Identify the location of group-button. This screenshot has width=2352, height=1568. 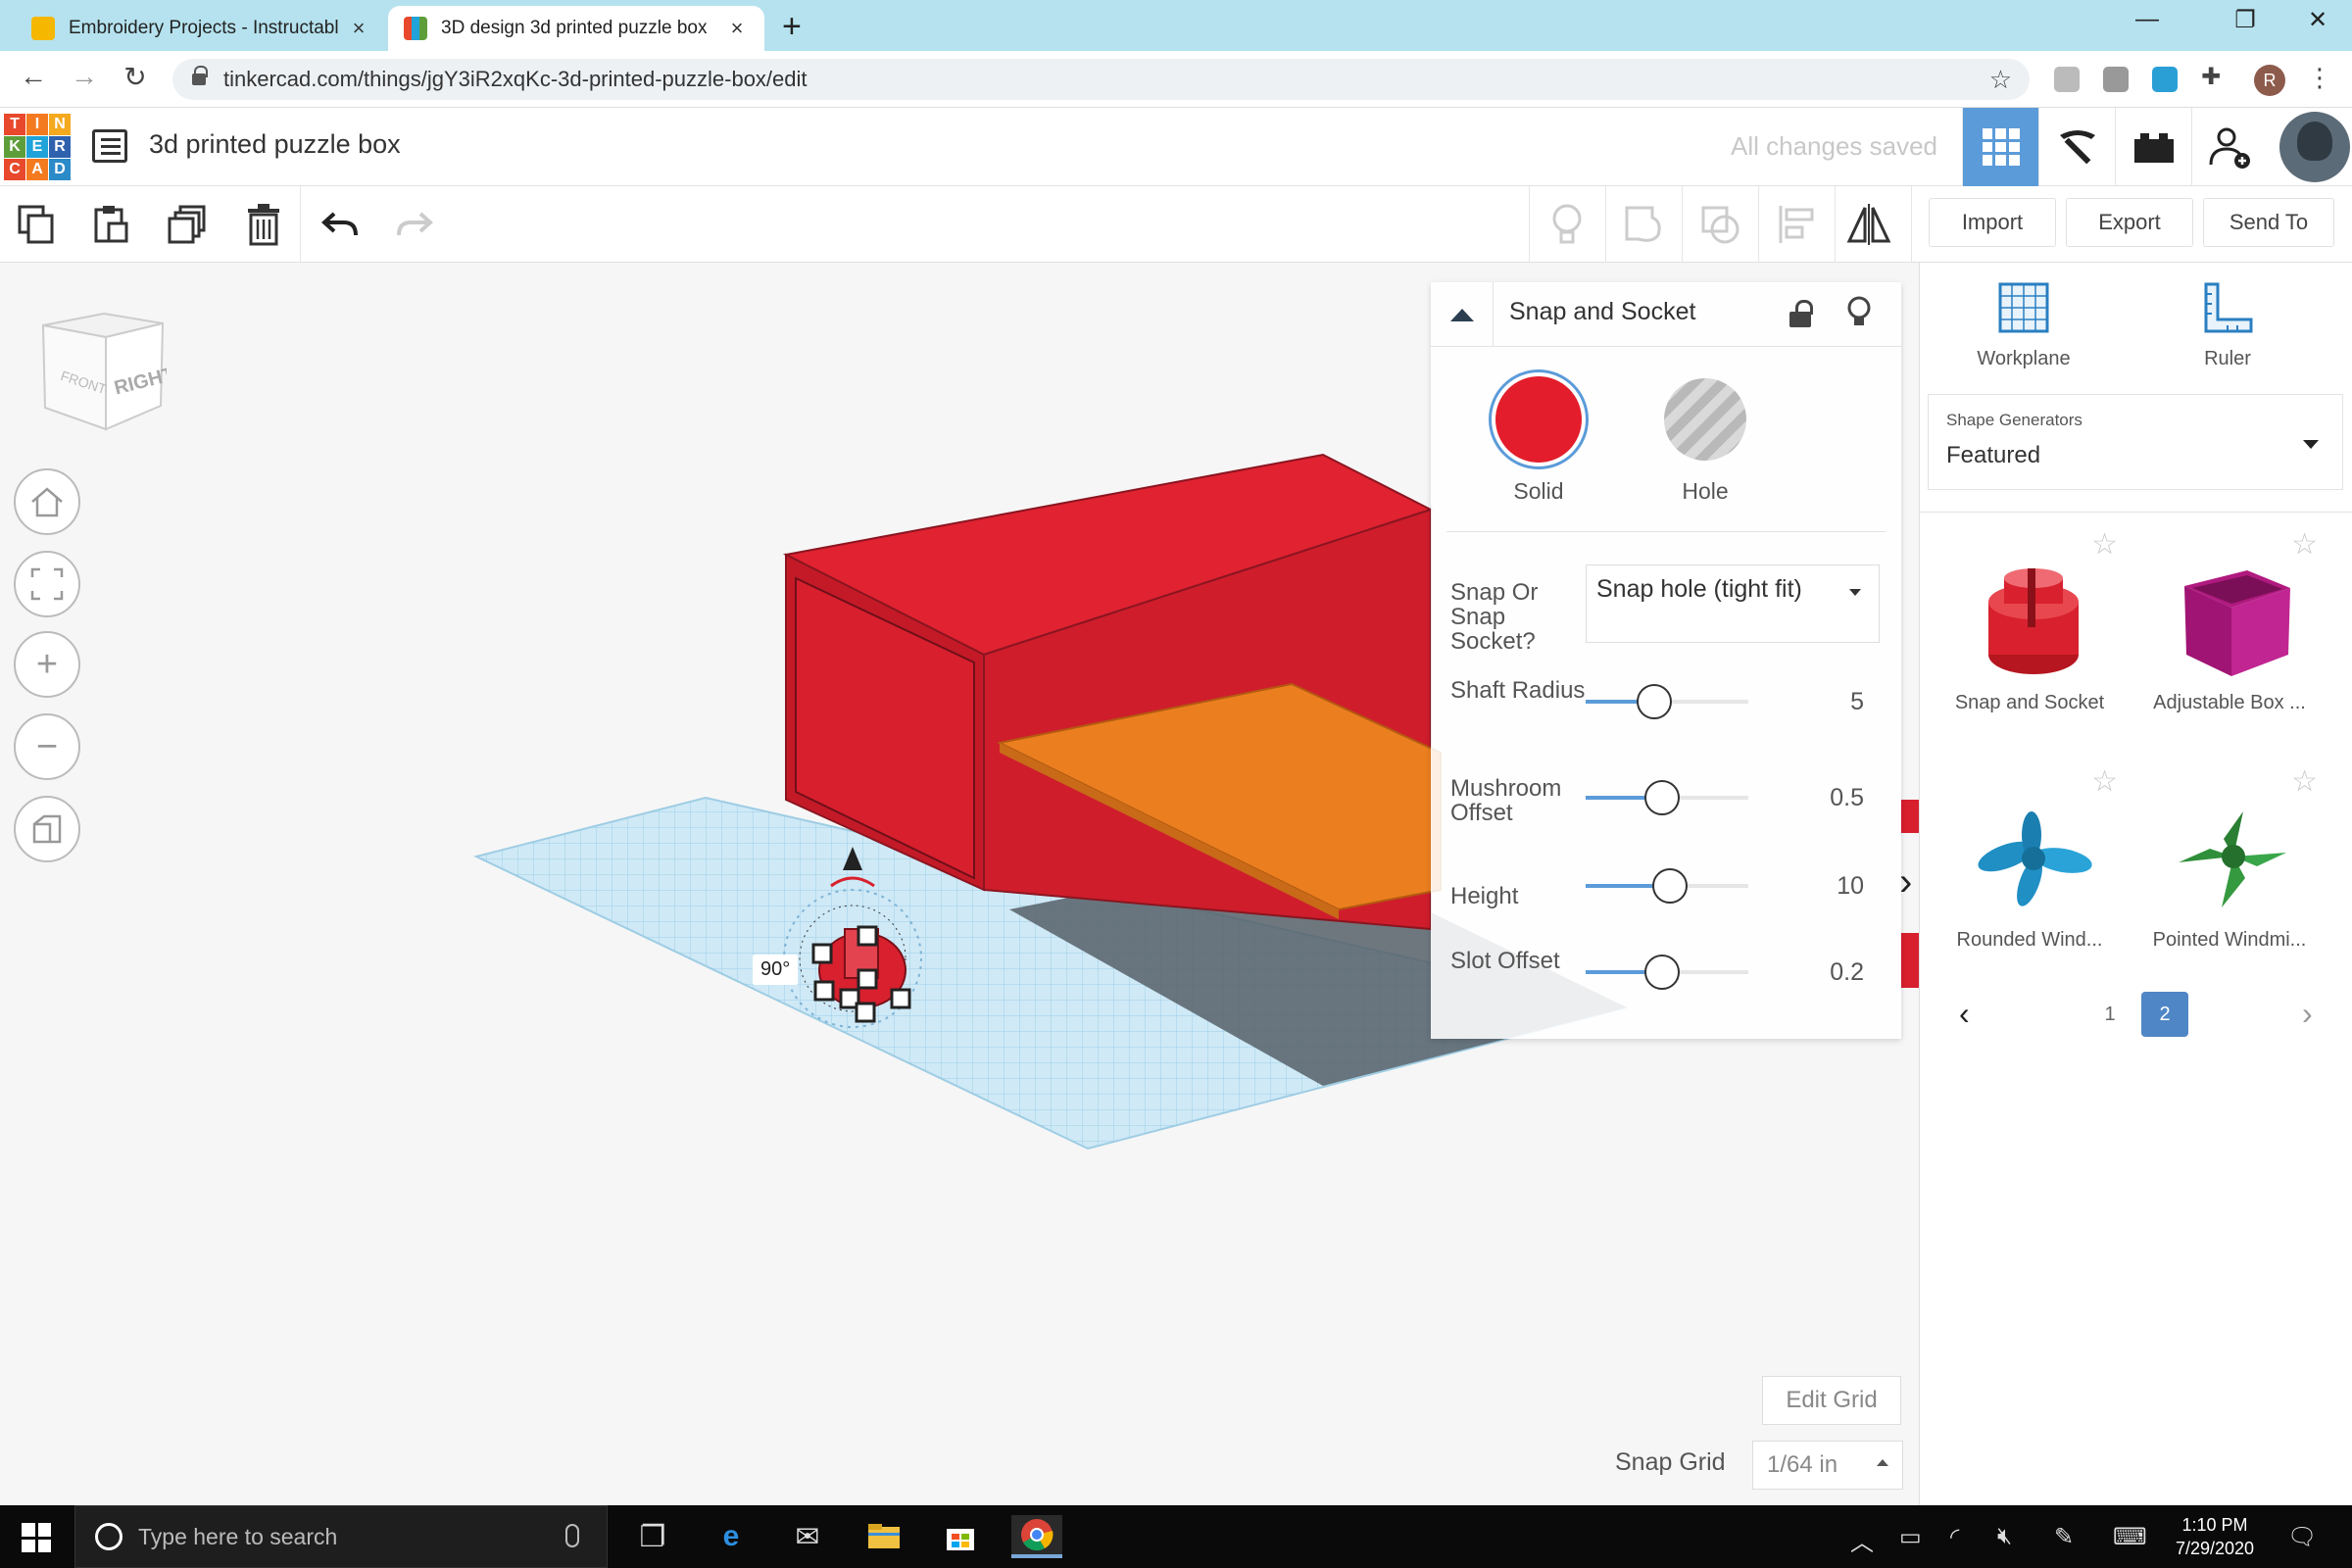
(1643, 224).